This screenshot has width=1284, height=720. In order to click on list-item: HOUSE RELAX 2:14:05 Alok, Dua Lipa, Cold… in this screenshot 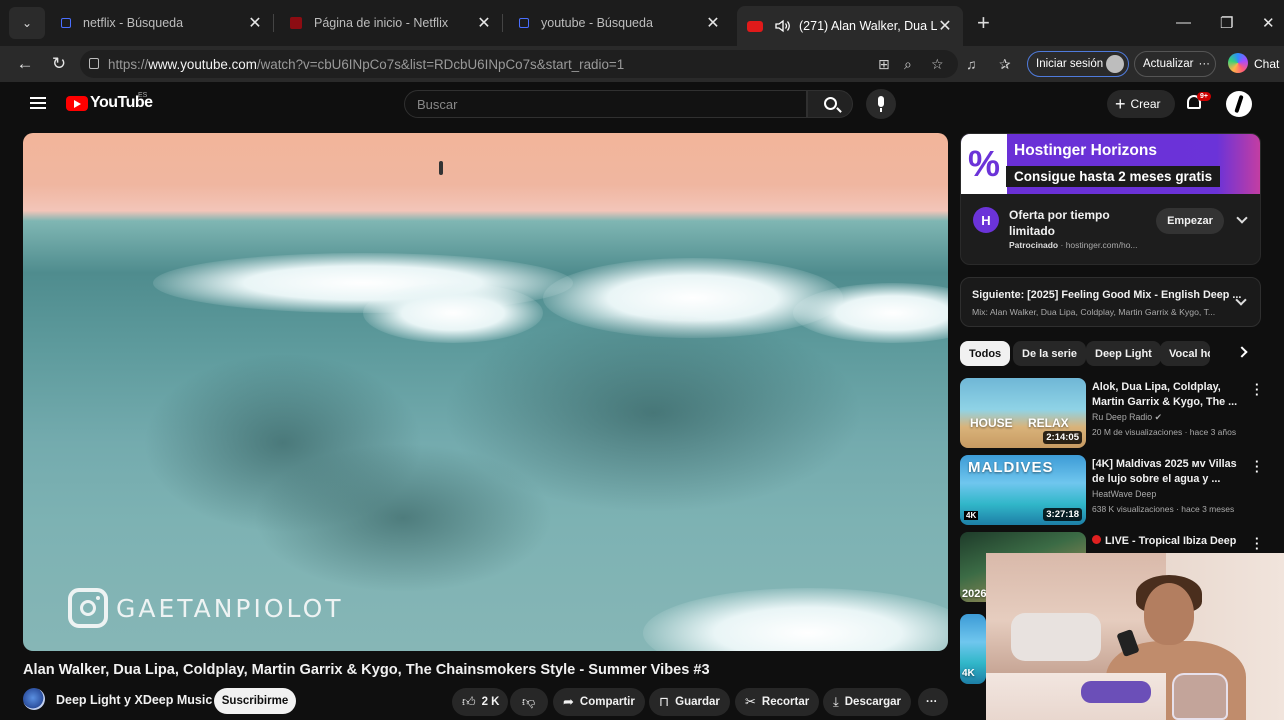, I will do `click(1110, 413)`.